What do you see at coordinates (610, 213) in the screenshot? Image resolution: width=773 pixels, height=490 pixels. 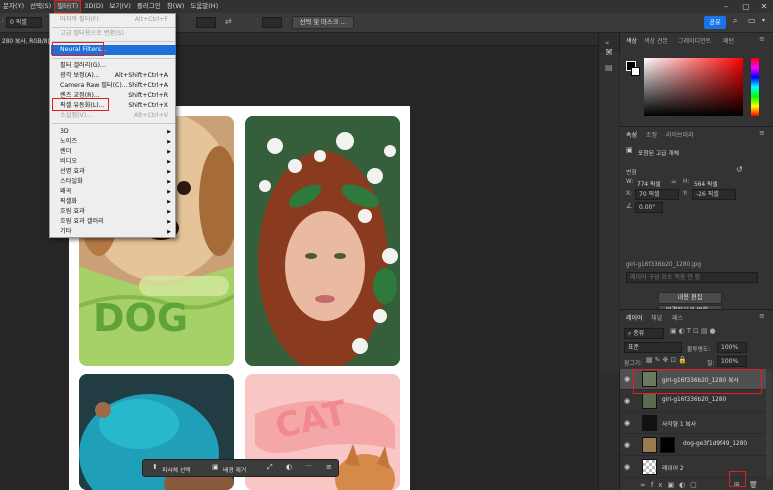 I see `strip-scrollbar` at bounding box center [610, 213].